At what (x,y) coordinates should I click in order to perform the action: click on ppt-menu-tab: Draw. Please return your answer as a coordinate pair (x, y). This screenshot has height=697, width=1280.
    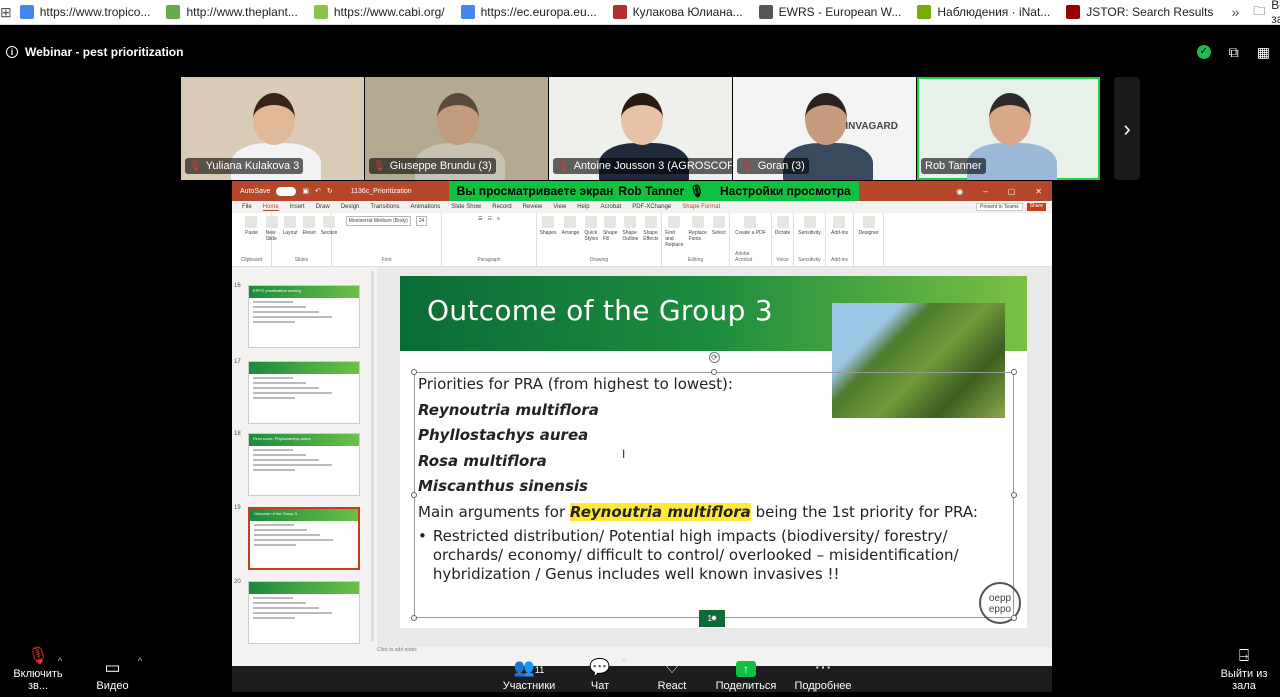
    Looking at the image, I should click on (323, 207).